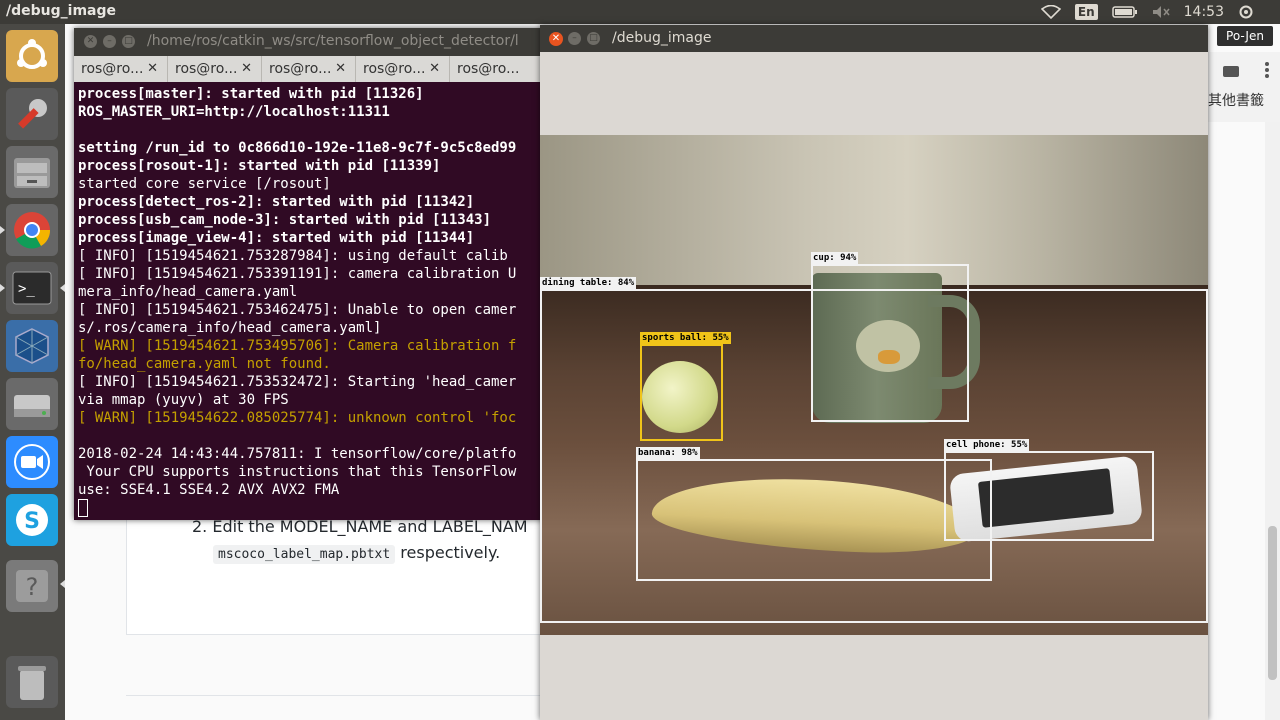 Image resolution: width=1280 pixels, height=720 pixels. What do you see at coordinates (304, 554) in the screenshot?
I see `inline-code: mscoco_label_map.pbtxt` at bounding box center [304, 554].